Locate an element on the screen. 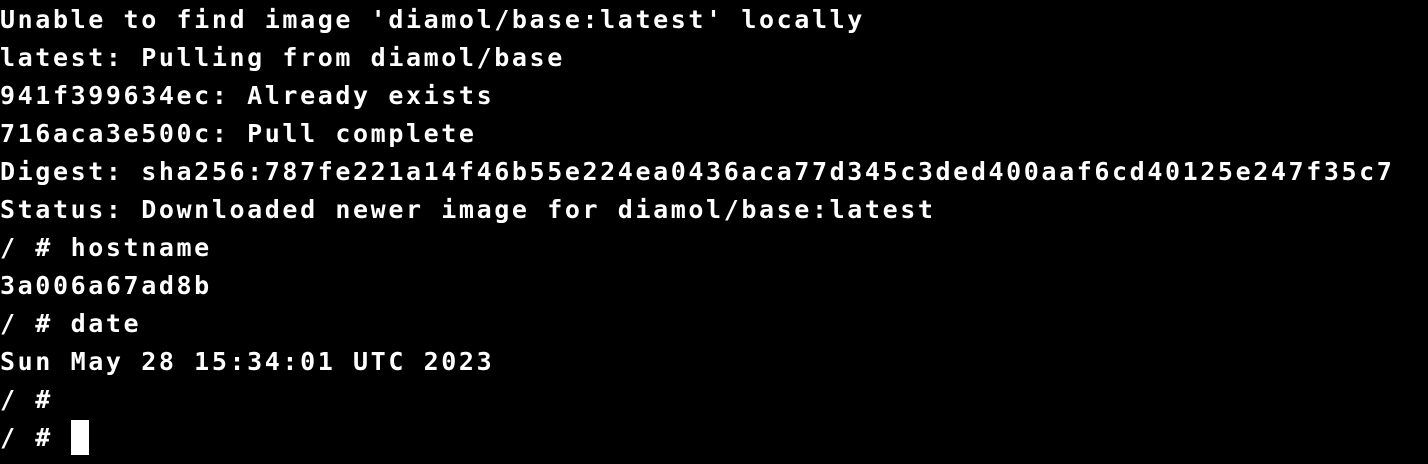 This screenshot has height=464, width=1428. output-line: 716aca3e500c: Pull complete is located at coordinates (238, 133).